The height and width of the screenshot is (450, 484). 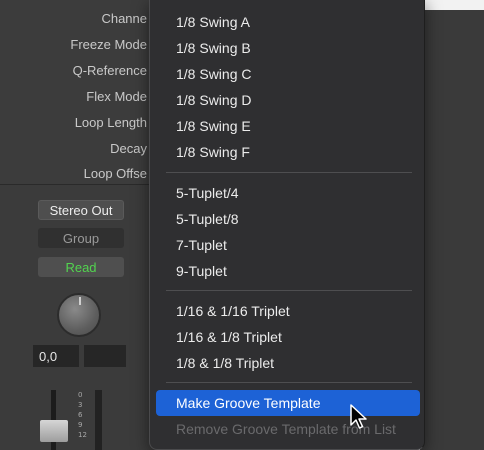 What do you see at coordinates (109, 70) in the screenshot?
I see `param-label: Q-Reference` at bounding box center [109, 70].